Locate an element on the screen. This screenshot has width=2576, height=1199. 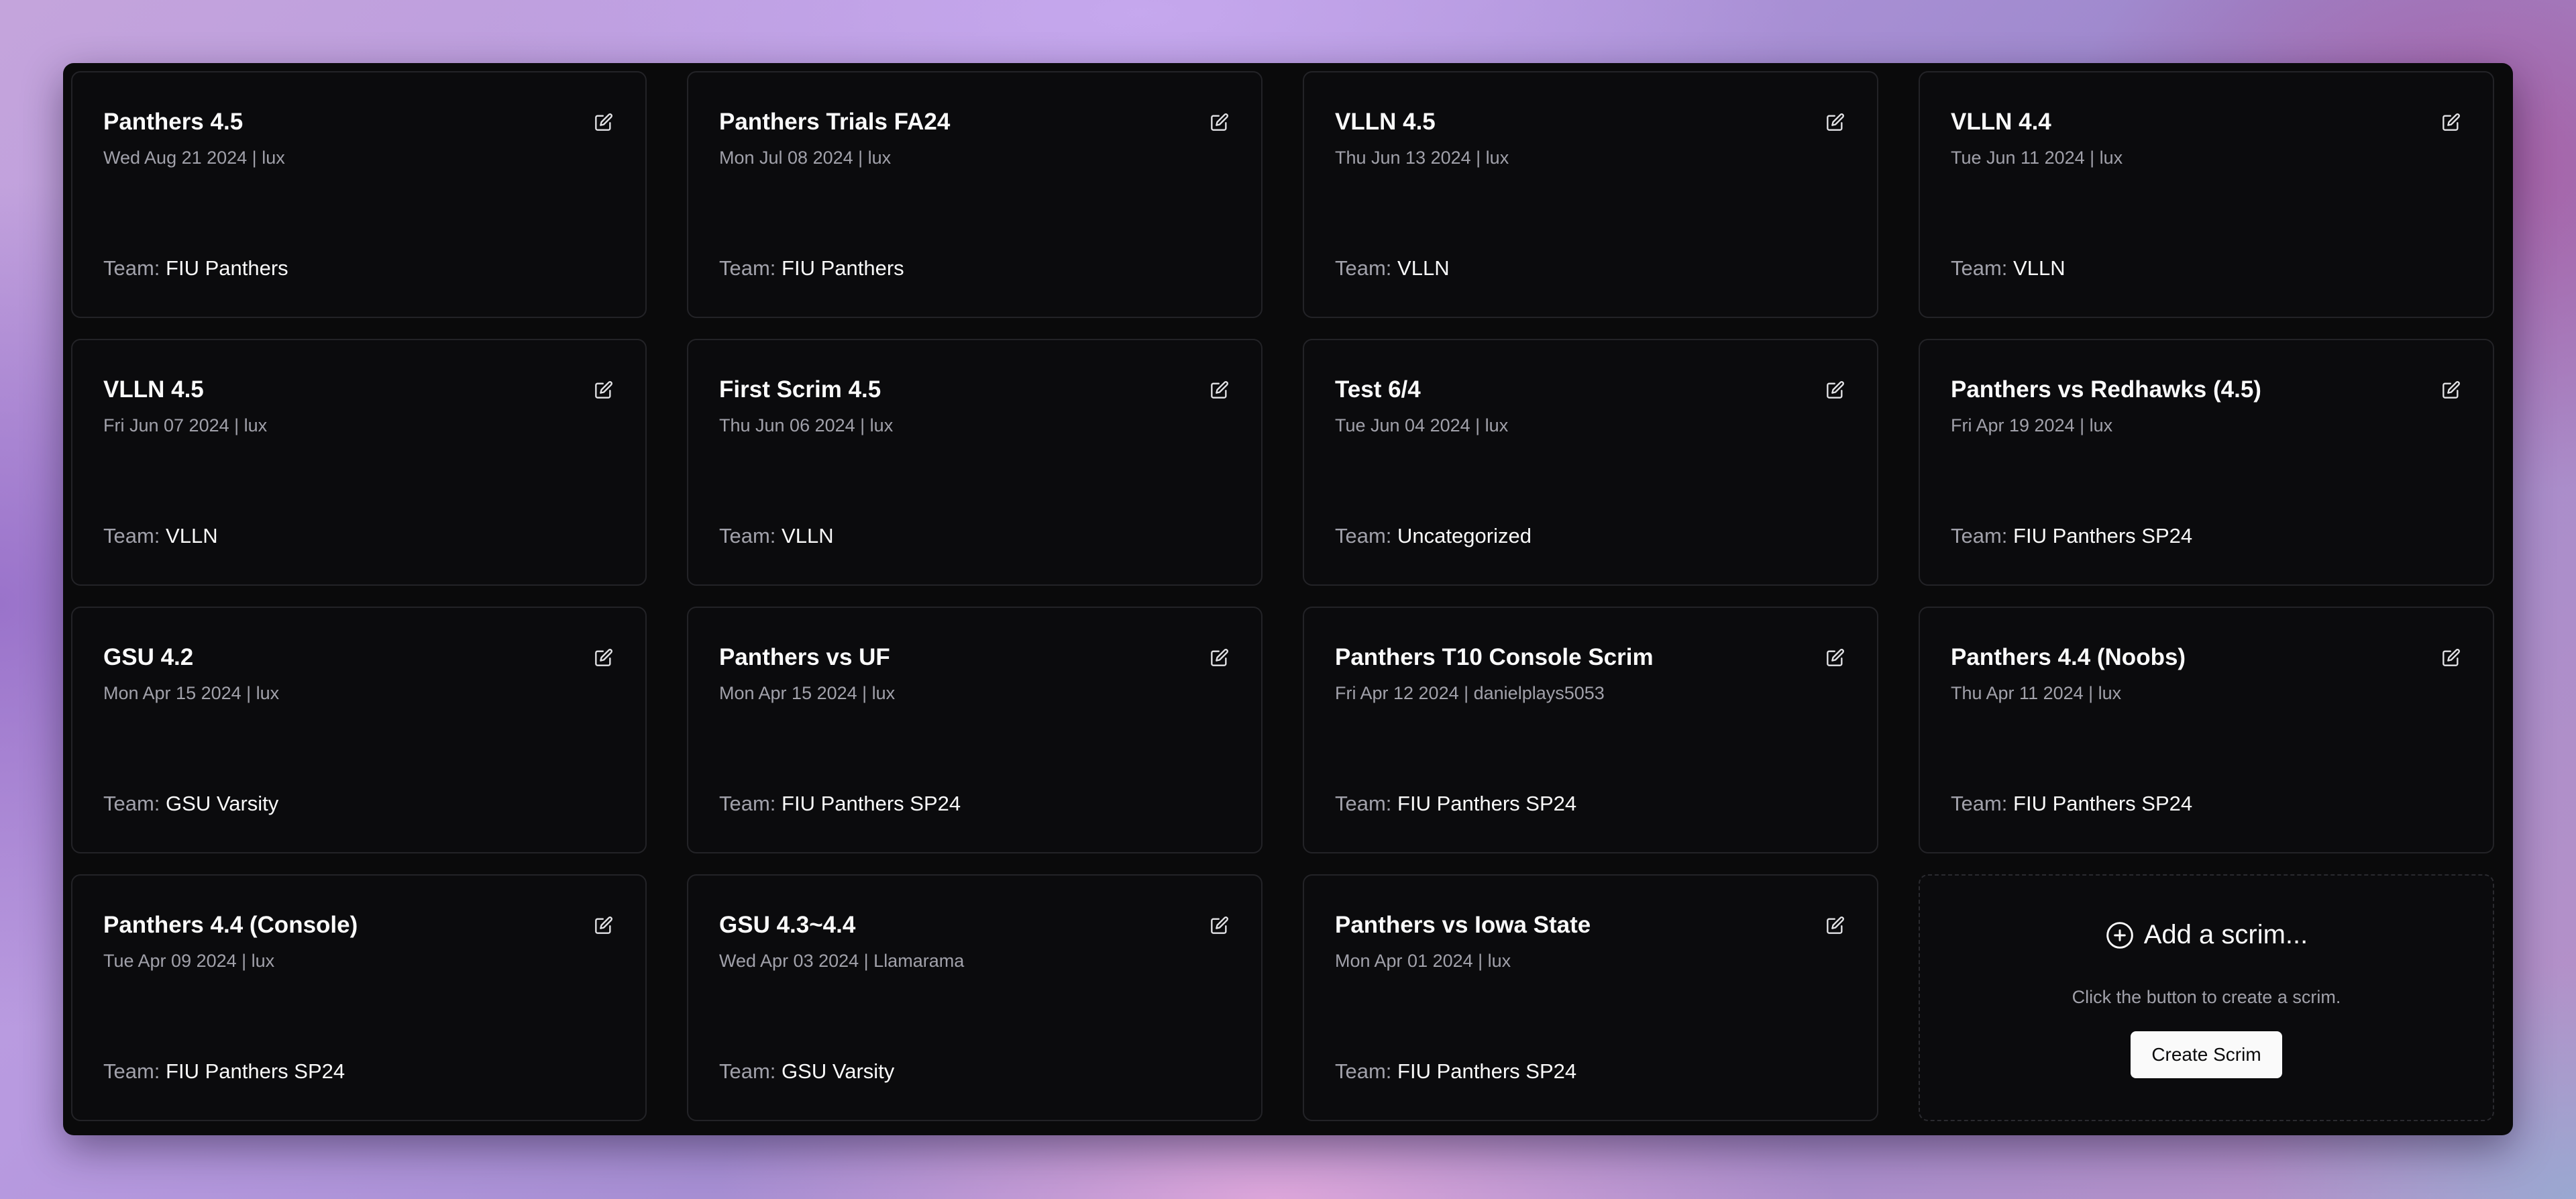
scrim-title: Panthers 4.4 (Noobs) is located at coordinates (2068, 657).